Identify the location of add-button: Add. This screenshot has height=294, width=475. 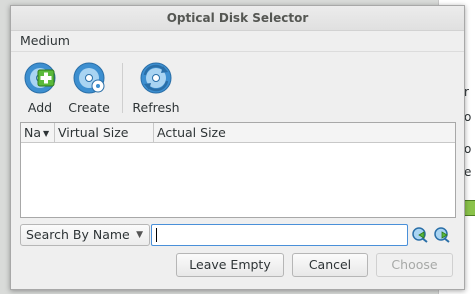
(40, 88).